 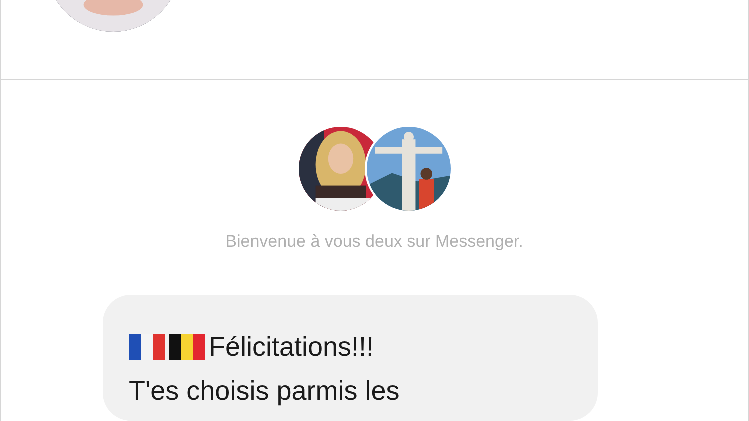 I want to click on message-title: Félicitations!!!, so click(x=291, y=347).